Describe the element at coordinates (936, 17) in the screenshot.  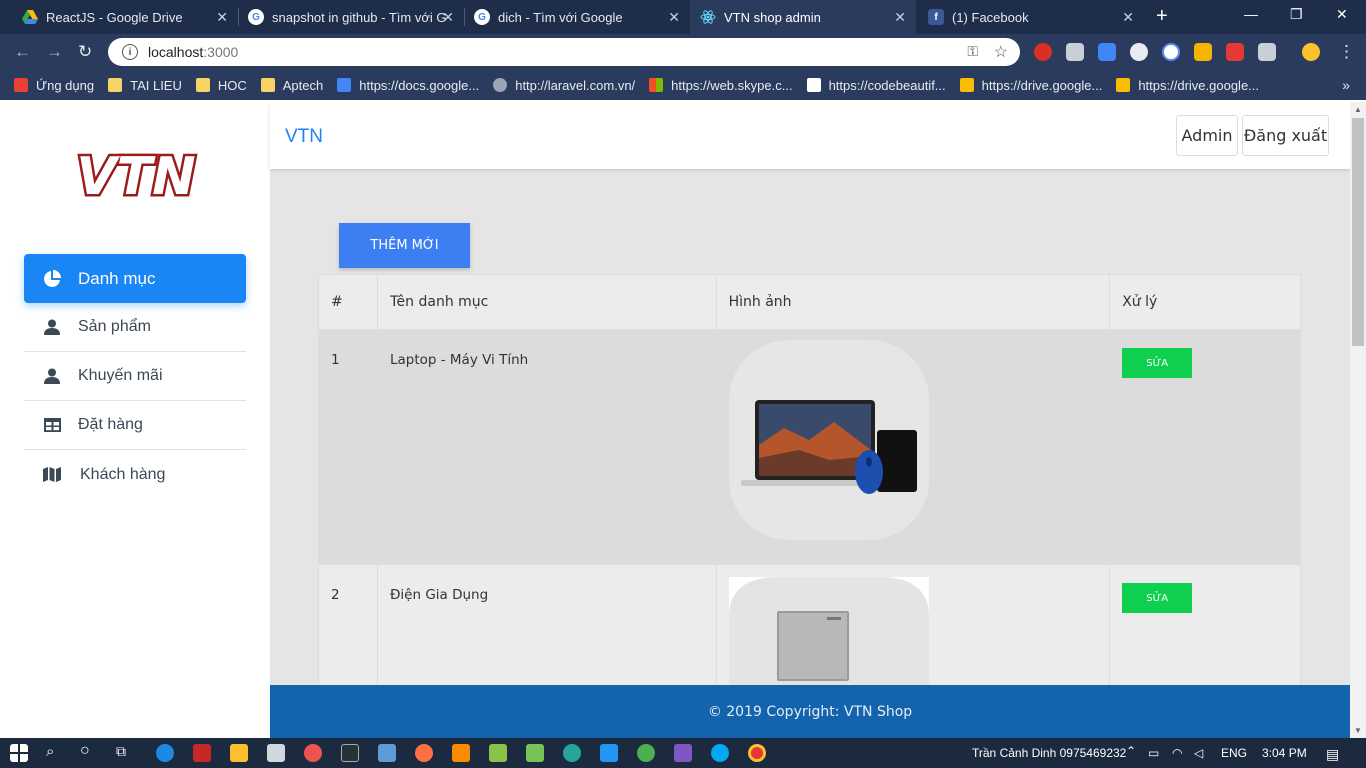
I see `facebook-icon: f` at that location.